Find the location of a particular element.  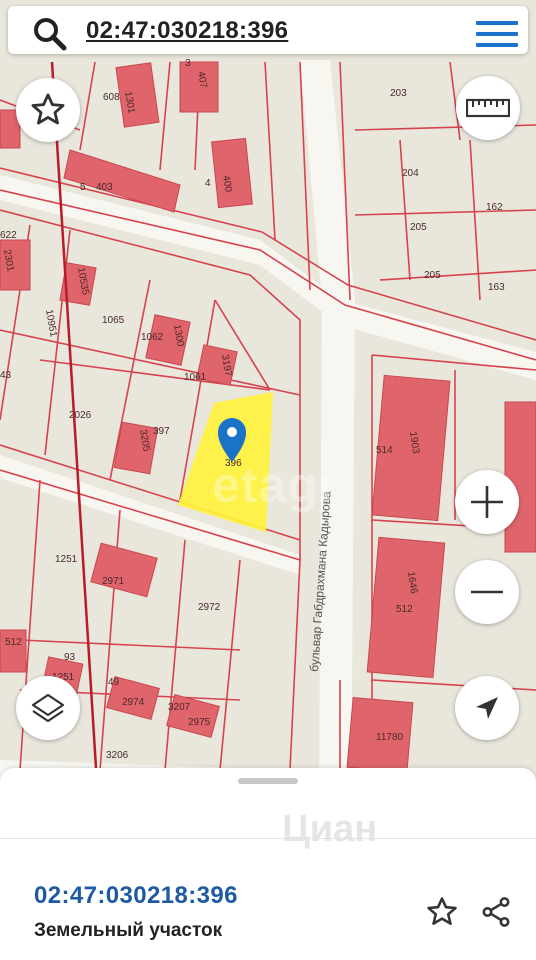

zoom-in-button is located at coordinates (487, 502).